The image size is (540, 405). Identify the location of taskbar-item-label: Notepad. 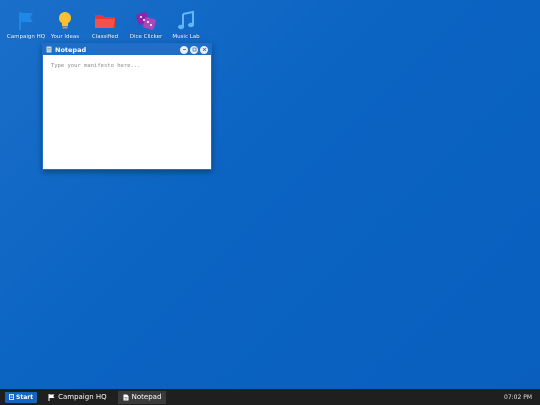
(146, 397).